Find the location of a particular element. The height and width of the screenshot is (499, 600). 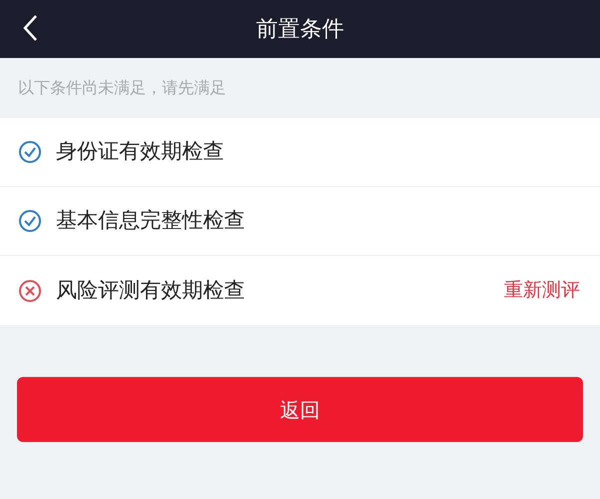

retest-link: 重新测评 is located at coordinates (542, 290).